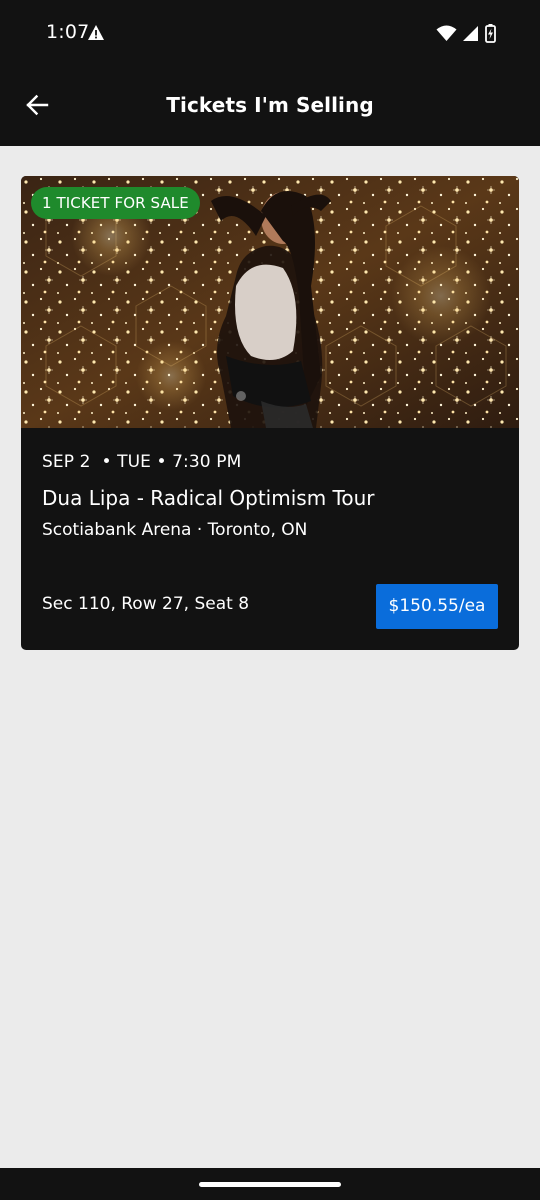  I want to click on navigation-bar, so click(270, 1184).